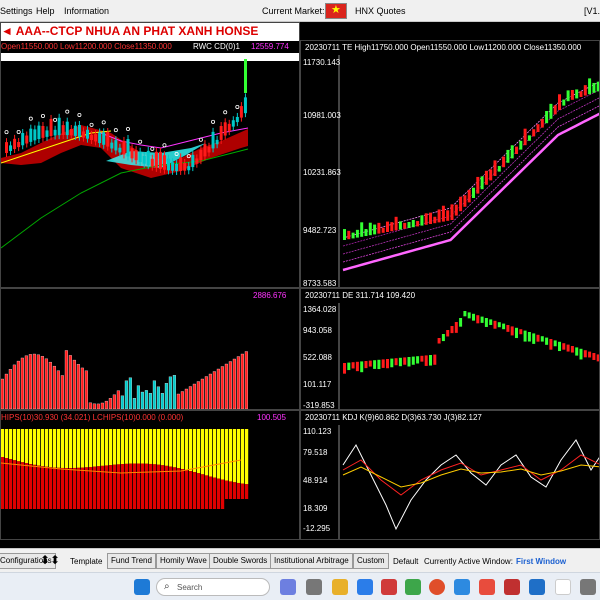 This screenshot has width=600, height=600. Describe the element at coordinates (437, 587) in the screenshot. I see `chrome-icon` at that location.